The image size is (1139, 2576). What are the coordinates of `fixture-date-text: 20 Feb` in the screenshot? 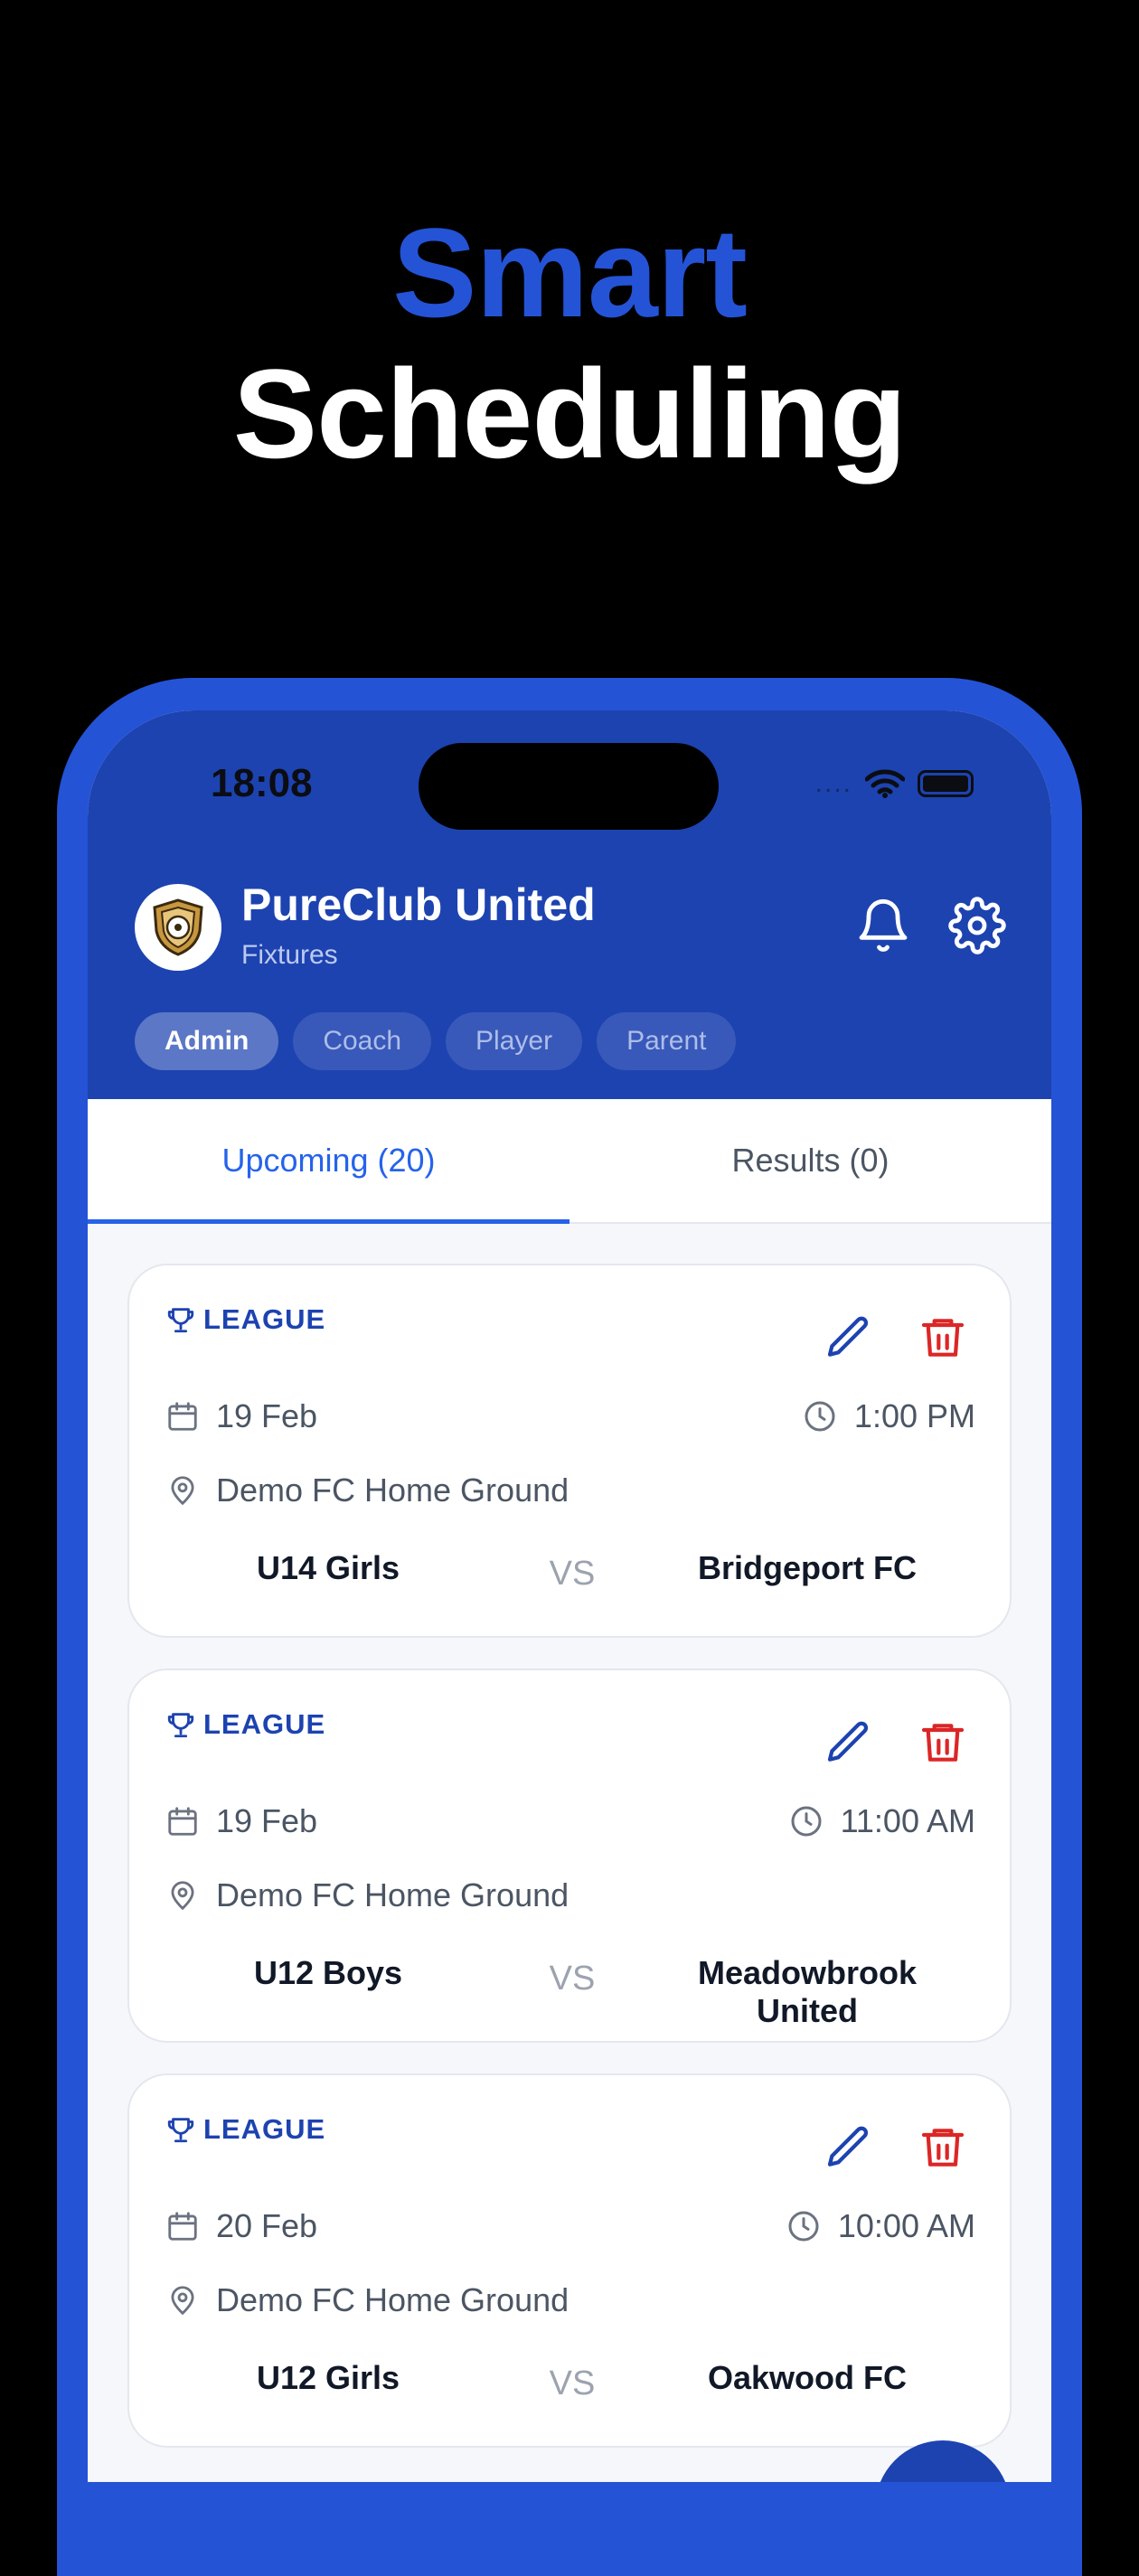 It's located at (267, 2225).